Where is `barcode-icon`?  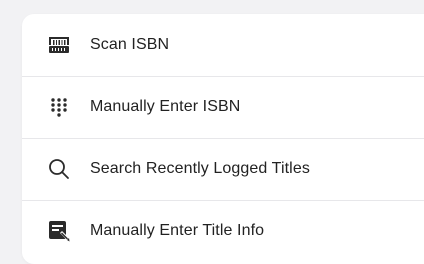 barcode-icon is located at coordinates (59, 45).